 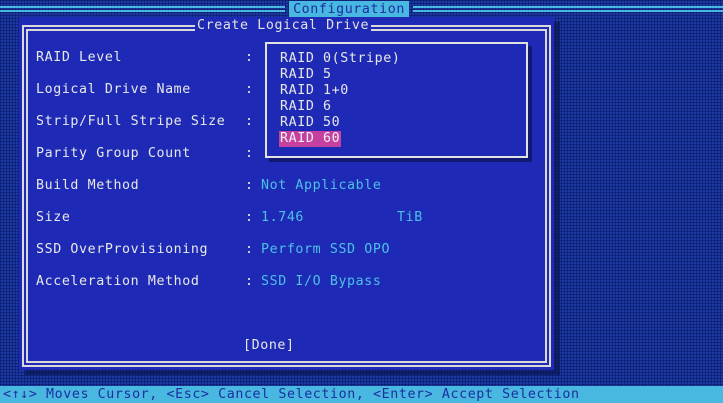 What do you see at coordinates (310, 123) in the screenshot?
I see `raid-option: RAID 50` at bounding box center [310, 123].